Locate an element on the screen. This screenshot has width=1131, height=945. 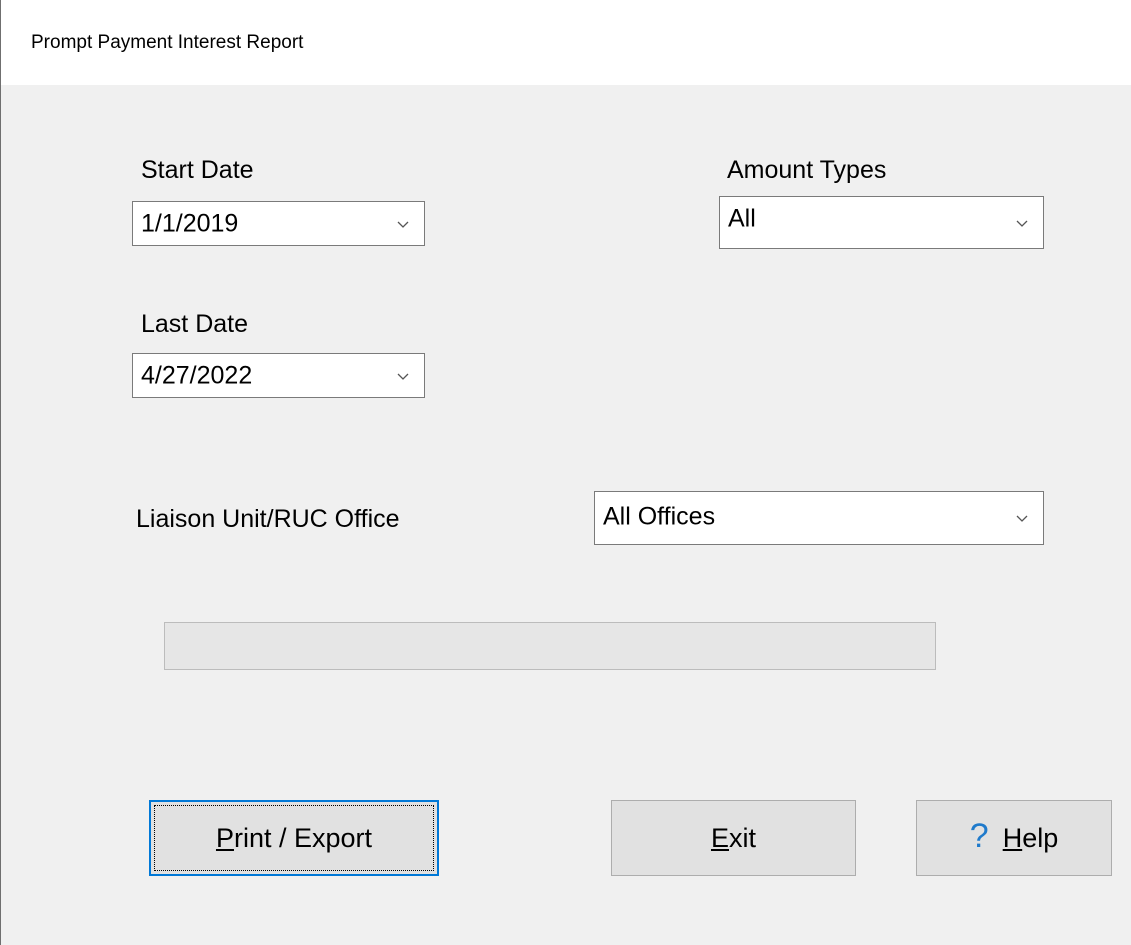
window-title: Prompt Payment Interest Report is located at coordinates (167, 42).